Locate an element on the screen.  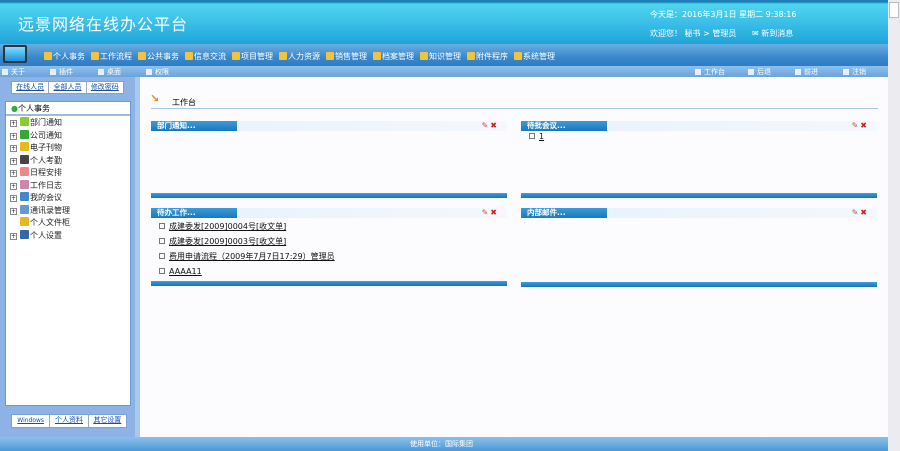
change-password-link: 修改密码 is located at coordinates (105, 87).